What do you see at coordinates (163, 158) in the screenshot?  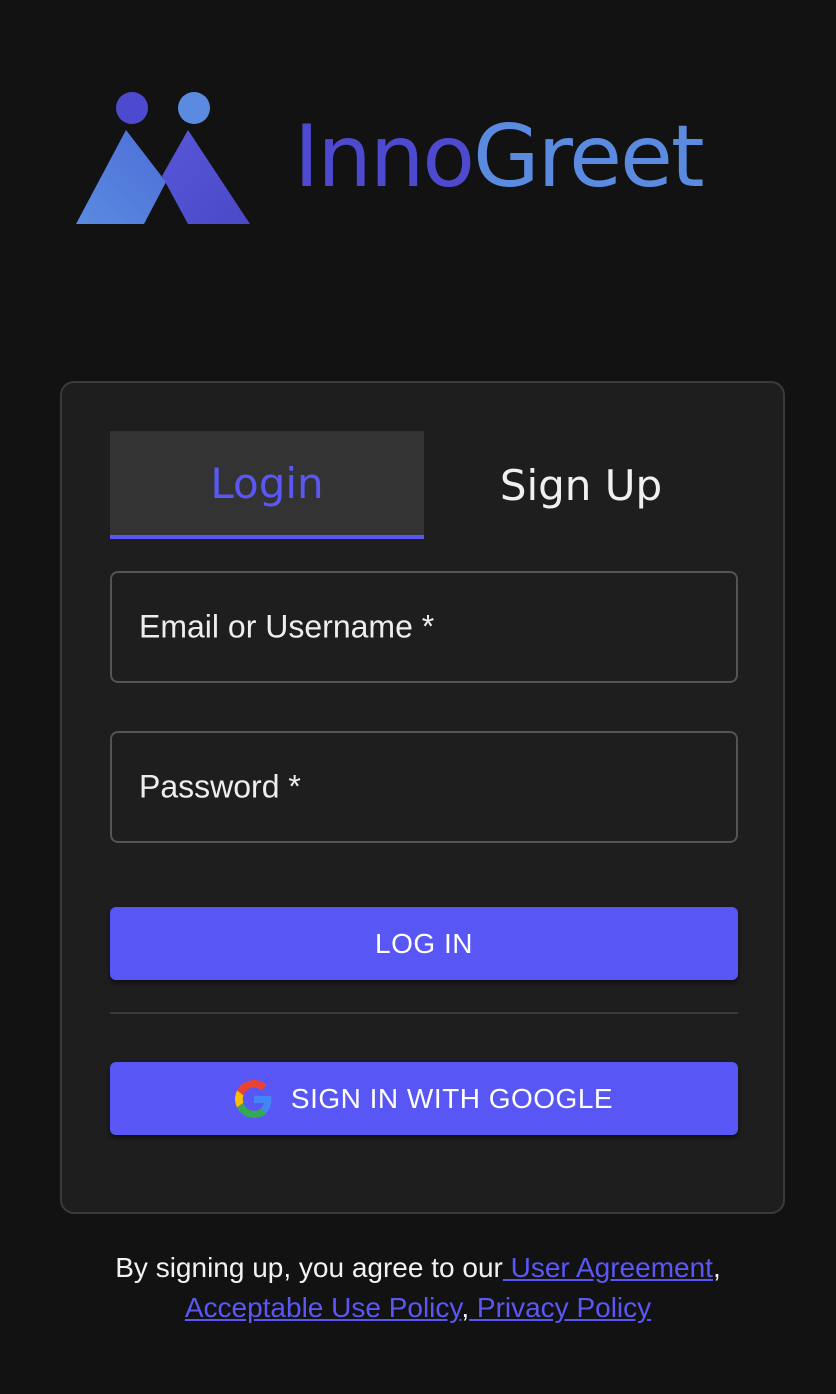 I see `logo-mark-icon` at bounding box center [163, 158].